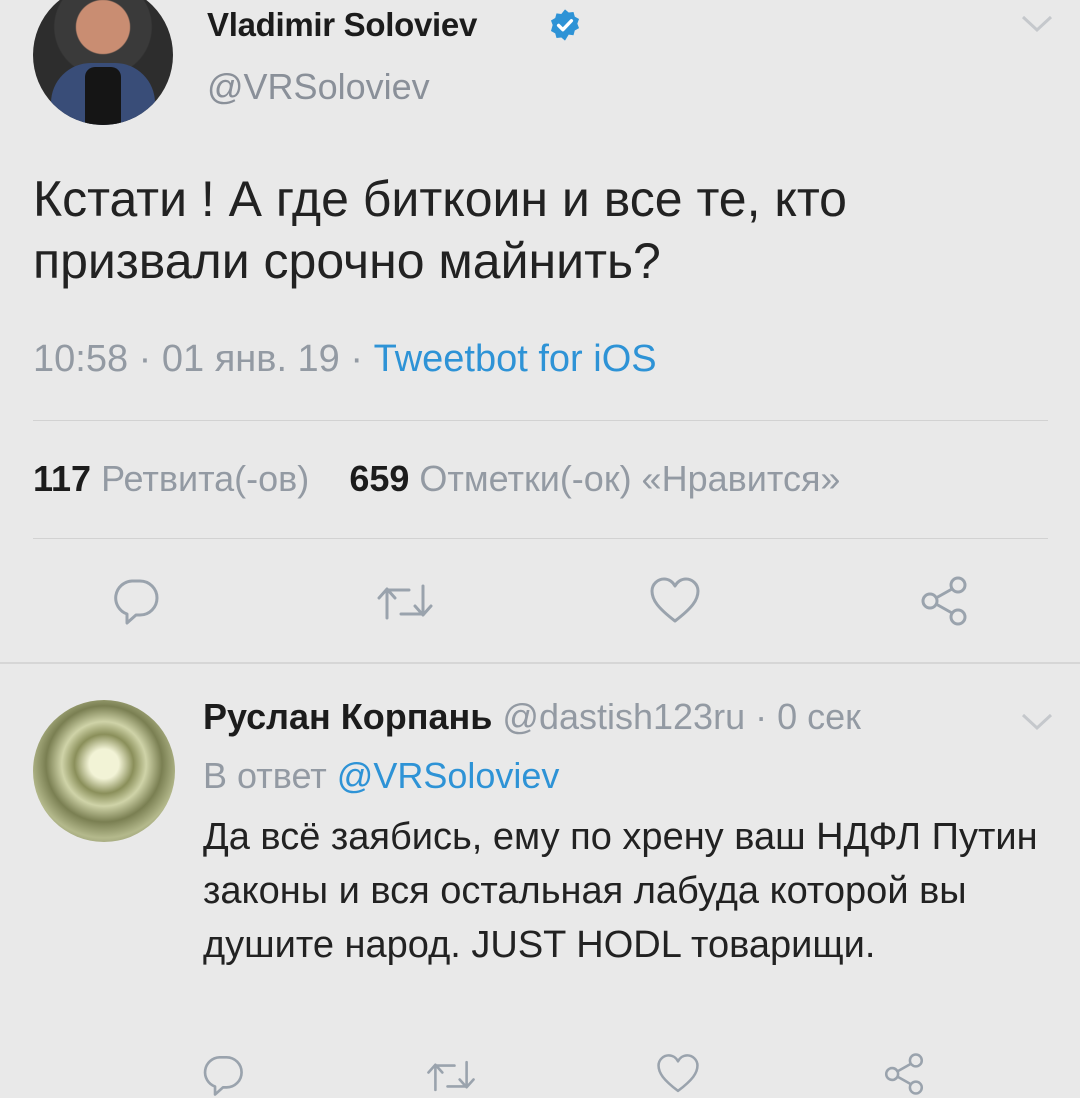  I want to click on reply-context: В ответ @VRSoloviev, so click(381, 776).